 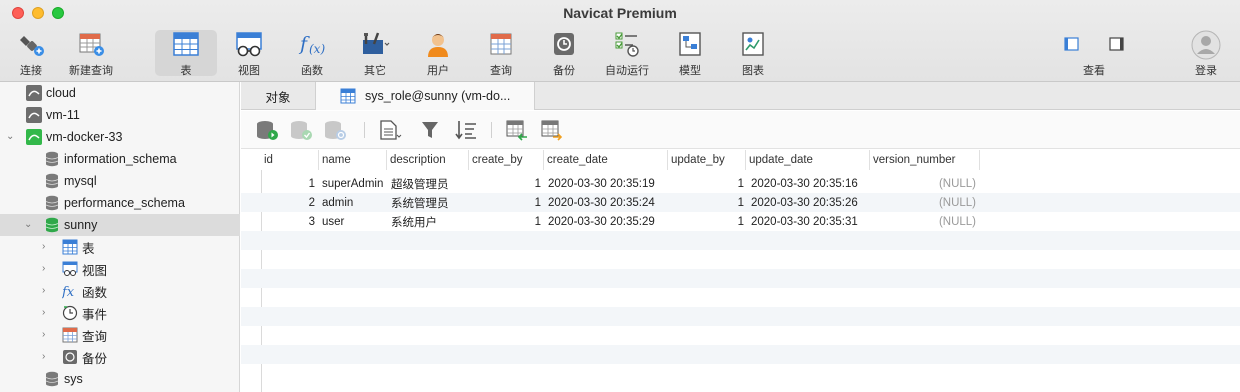 What do you see at coordinates (517, 130) in the screenshot?
I see `import-icon` at bounding box center [517, 130].